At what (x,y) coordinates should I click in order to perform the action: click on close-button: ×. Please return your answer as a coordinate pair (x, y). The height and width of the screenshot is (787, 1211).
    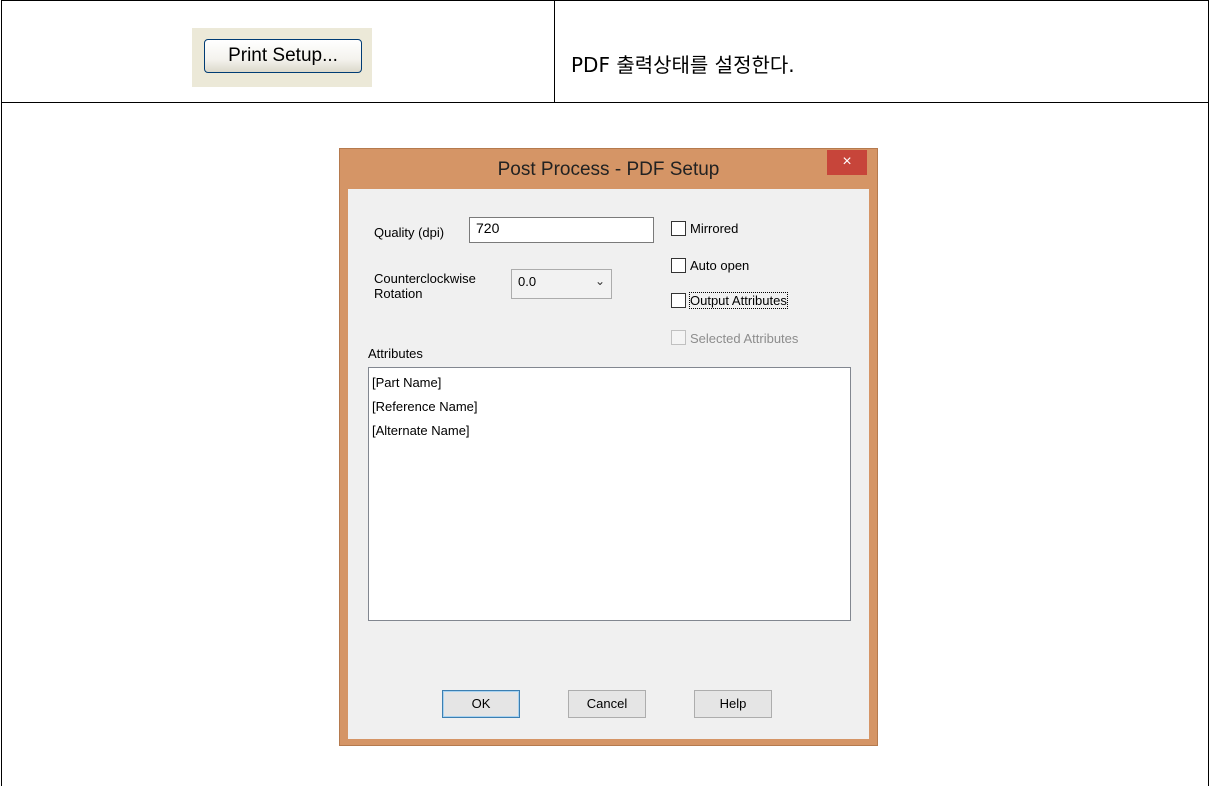
    Looking at the image, I should click on (847, 162).